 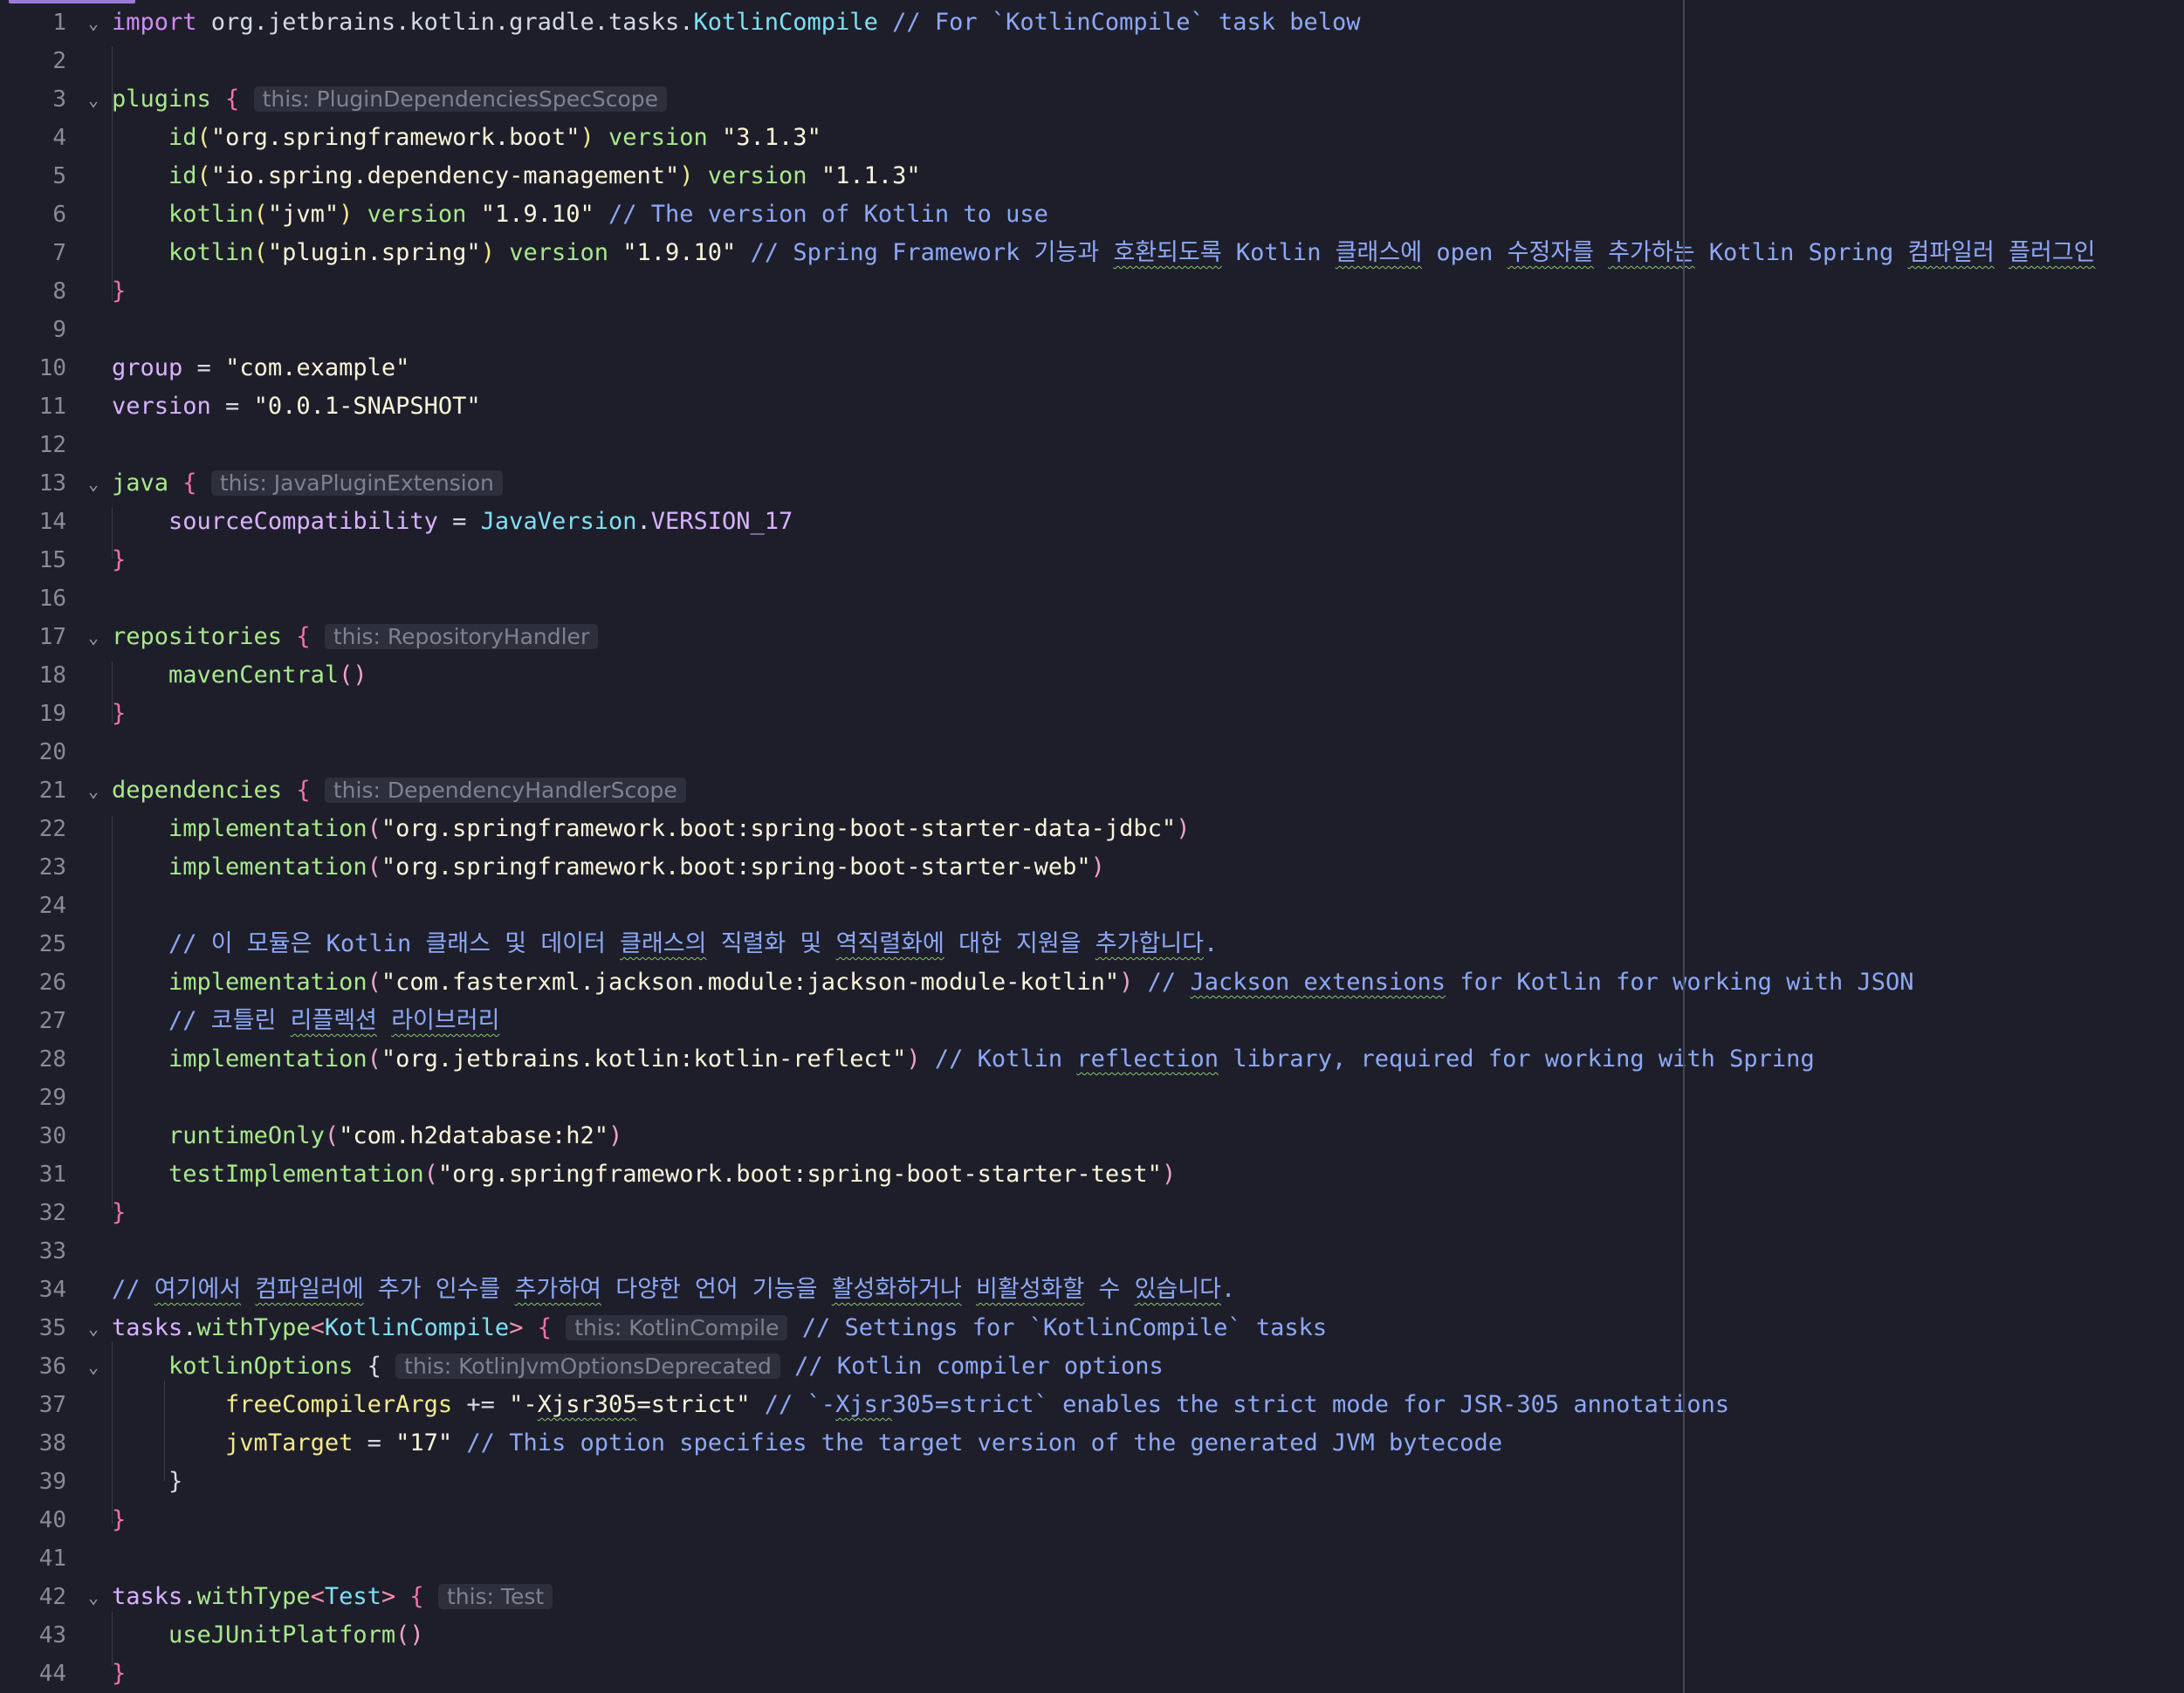 What do you see at coordinates (395, 137) in the screenshot?
I see `string-literal: "org.springframework.boot"` at bounding box center [395, 137].